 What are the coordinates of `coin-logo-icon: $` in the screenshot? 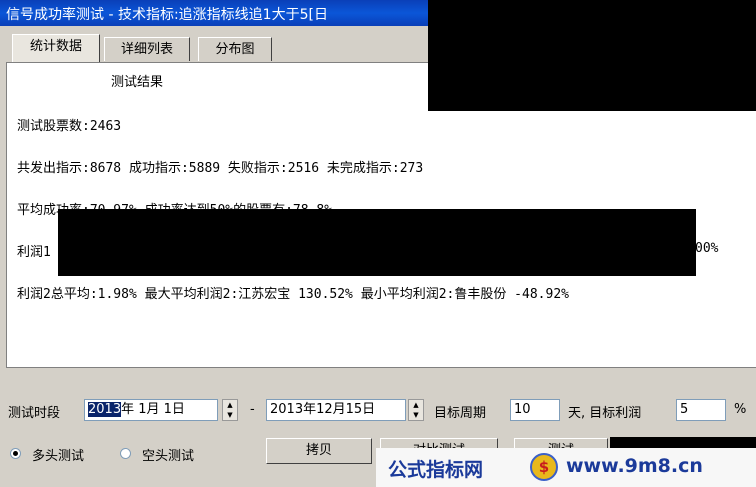 It's located at (544, 467).